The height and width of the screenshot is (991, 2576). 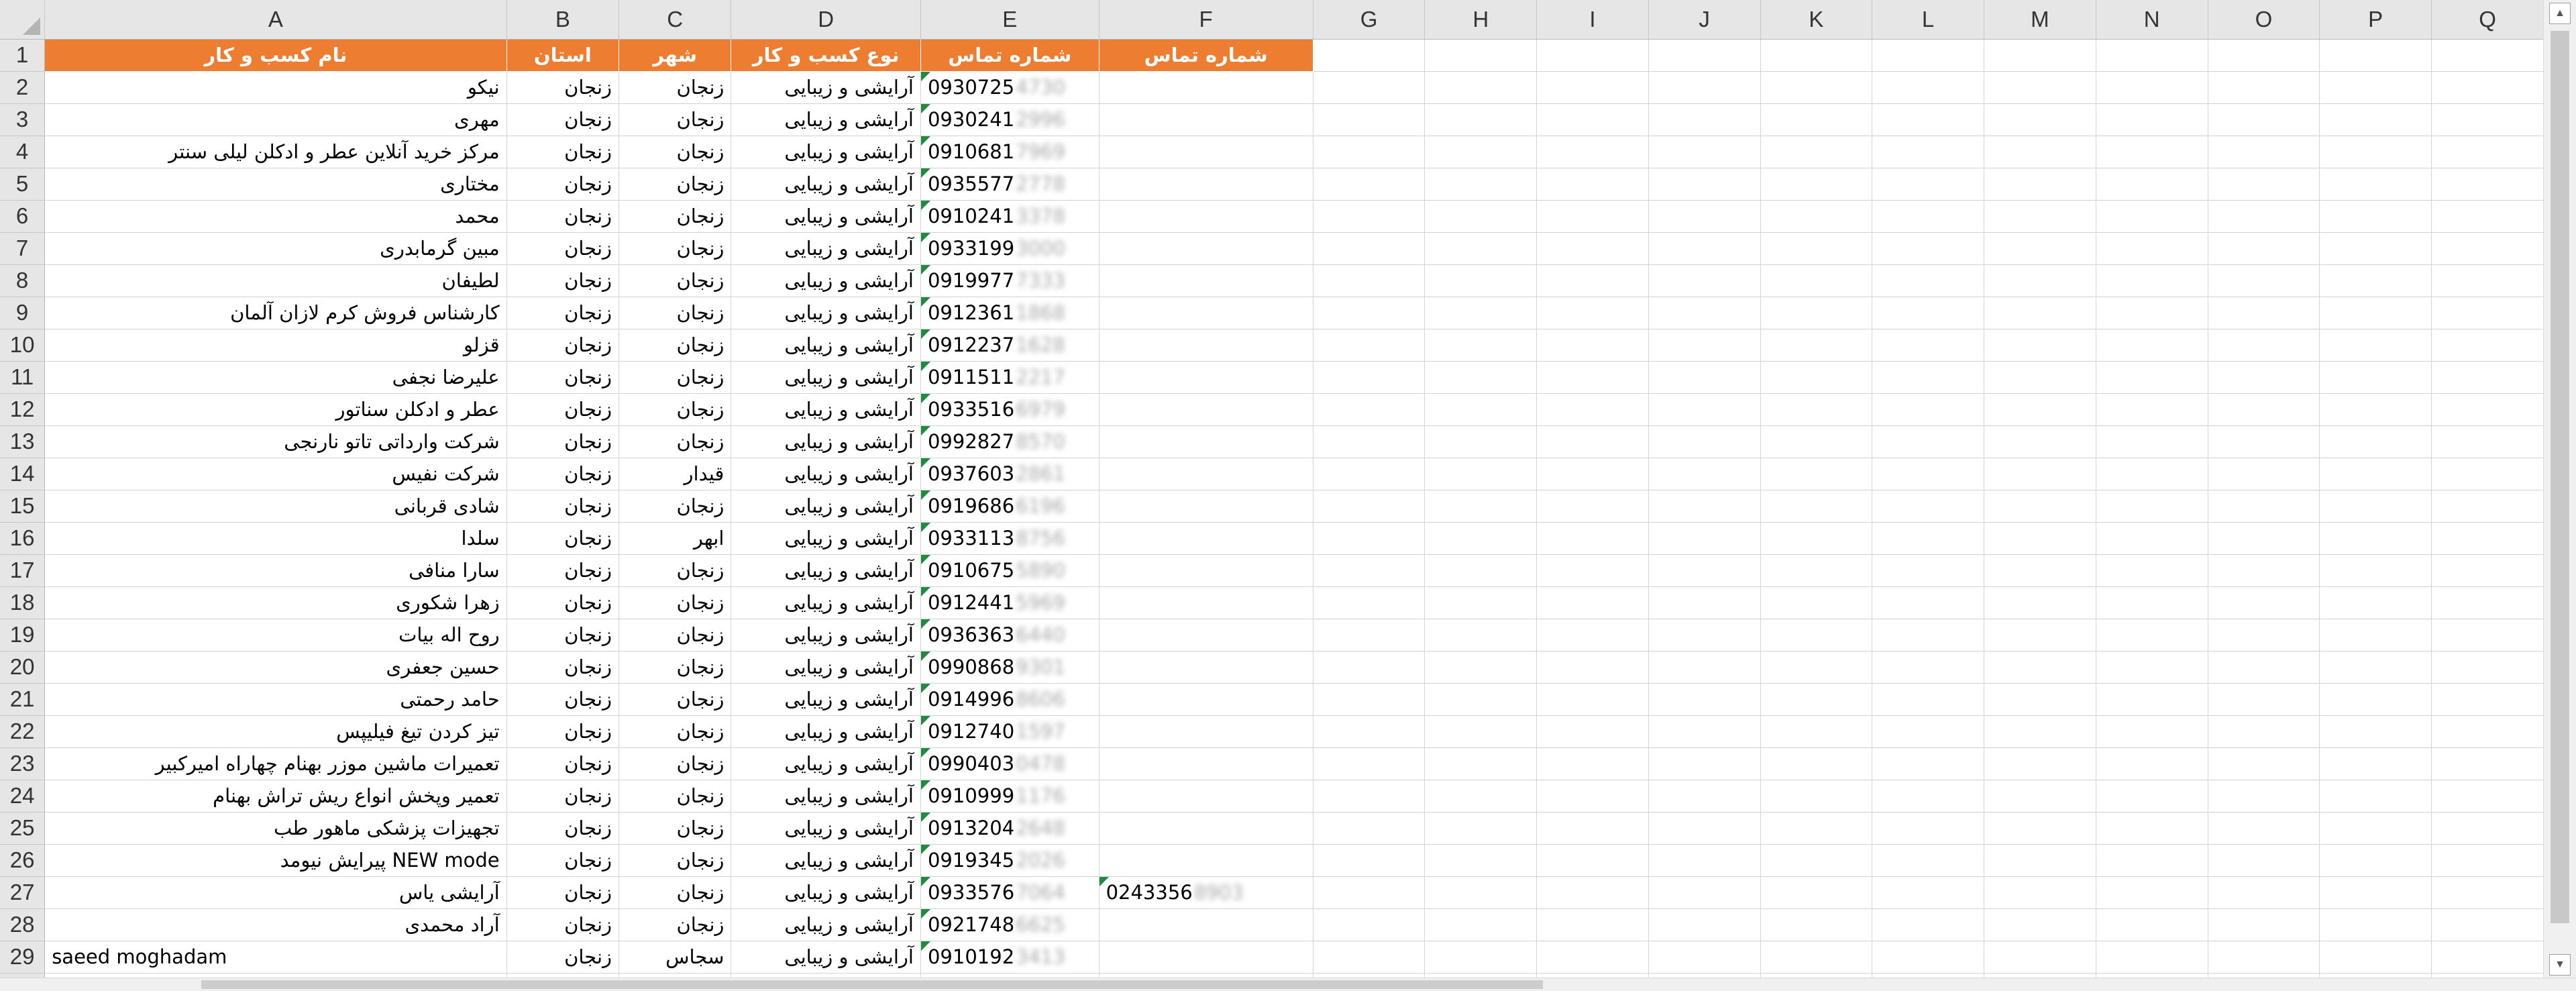 I want to click on cell-phone: 09908689301, so click(x=1009, y=667).